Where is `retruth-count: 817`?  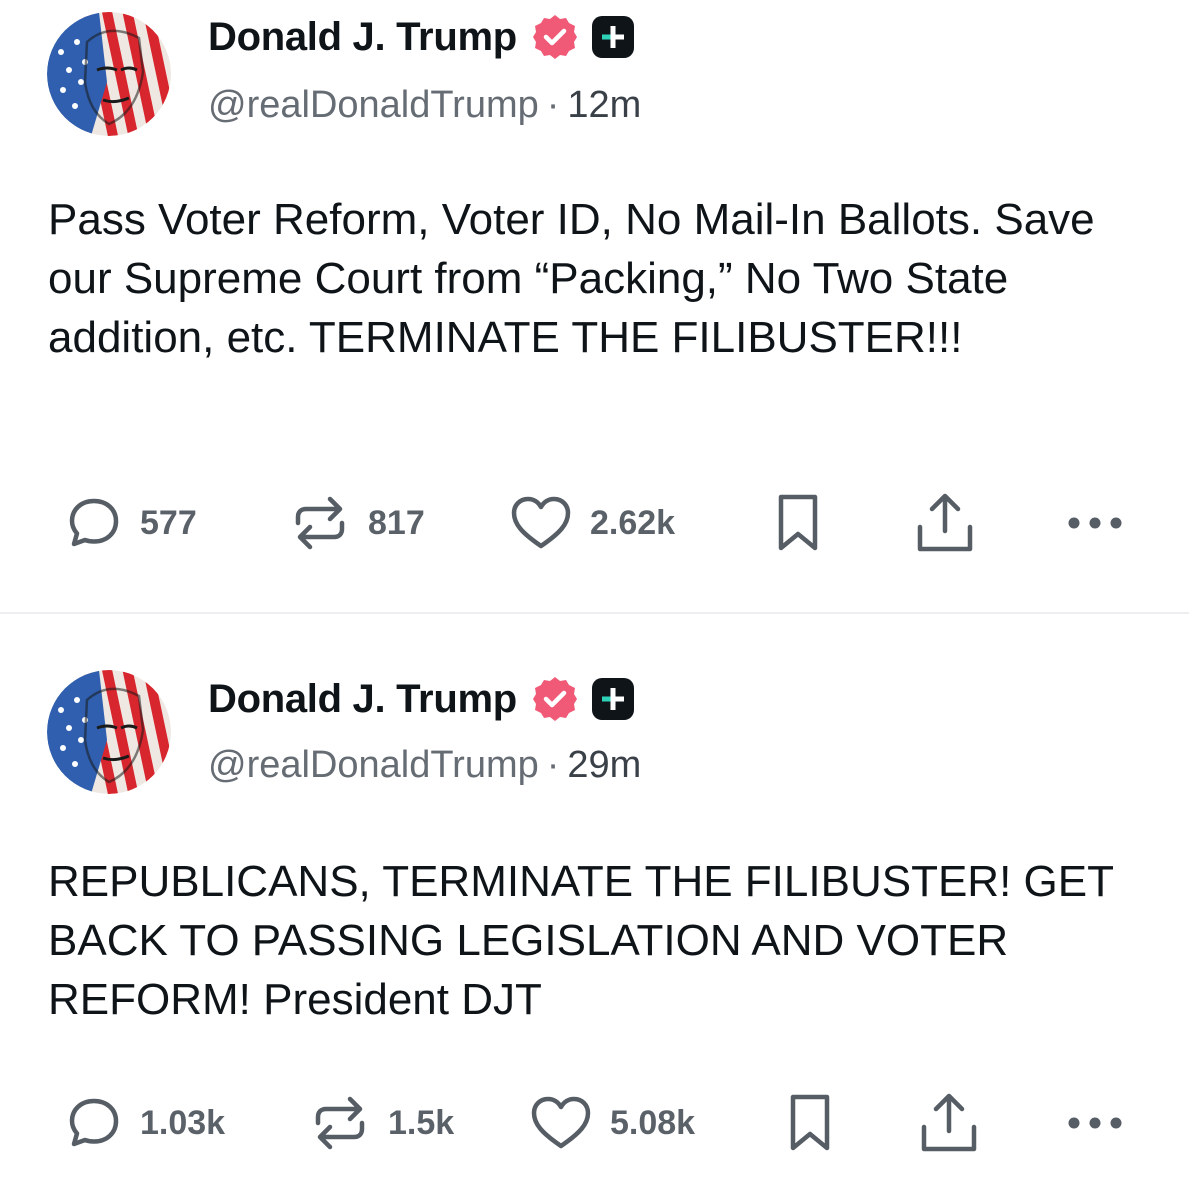 retruth-count: 817 is located at coordinates (396, 522).